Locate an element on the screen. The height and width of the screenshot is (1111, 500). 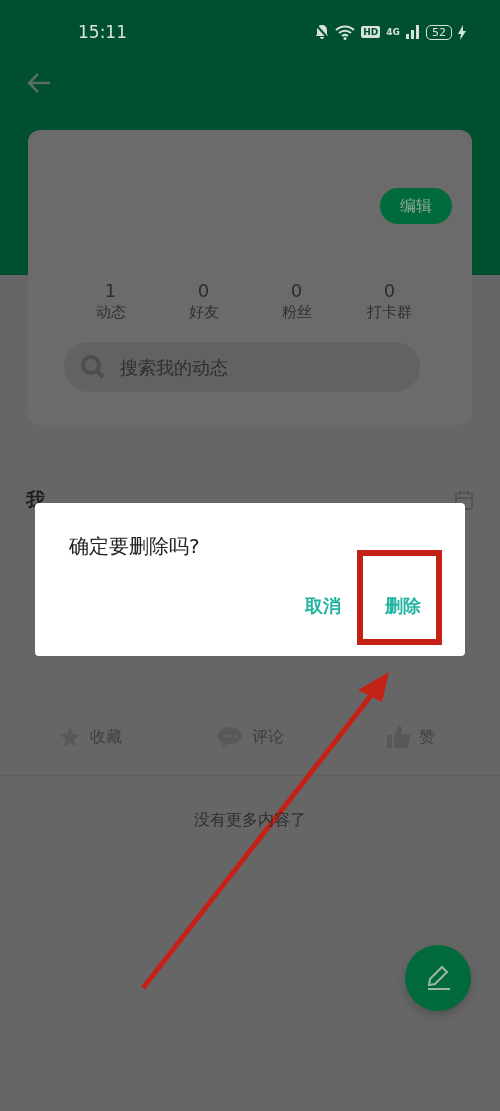
signal-icon is located at coordinates (413, 32).